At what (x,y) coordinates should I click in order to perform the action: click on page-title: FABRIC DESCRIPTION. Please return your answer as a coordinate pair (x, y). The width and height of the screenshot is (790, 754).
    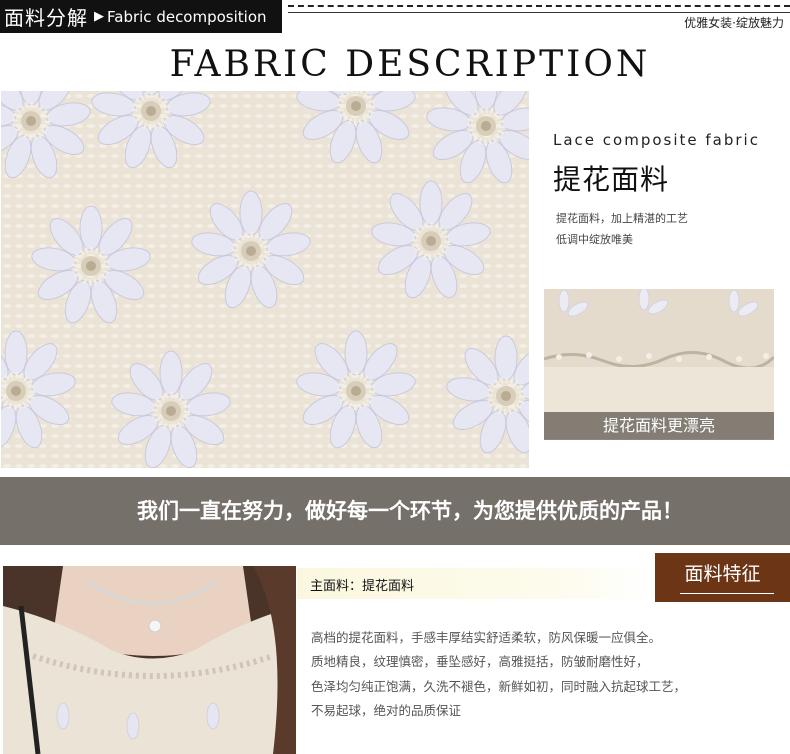
    Looking at the image, I should click on (410, 64).